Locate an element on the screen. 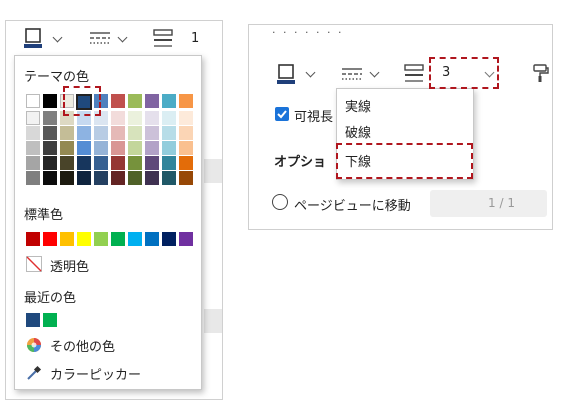 The width and height of the screenshot is (564, 418). standard-colors-heading: 標準色 is located at coordinates (44, 215).